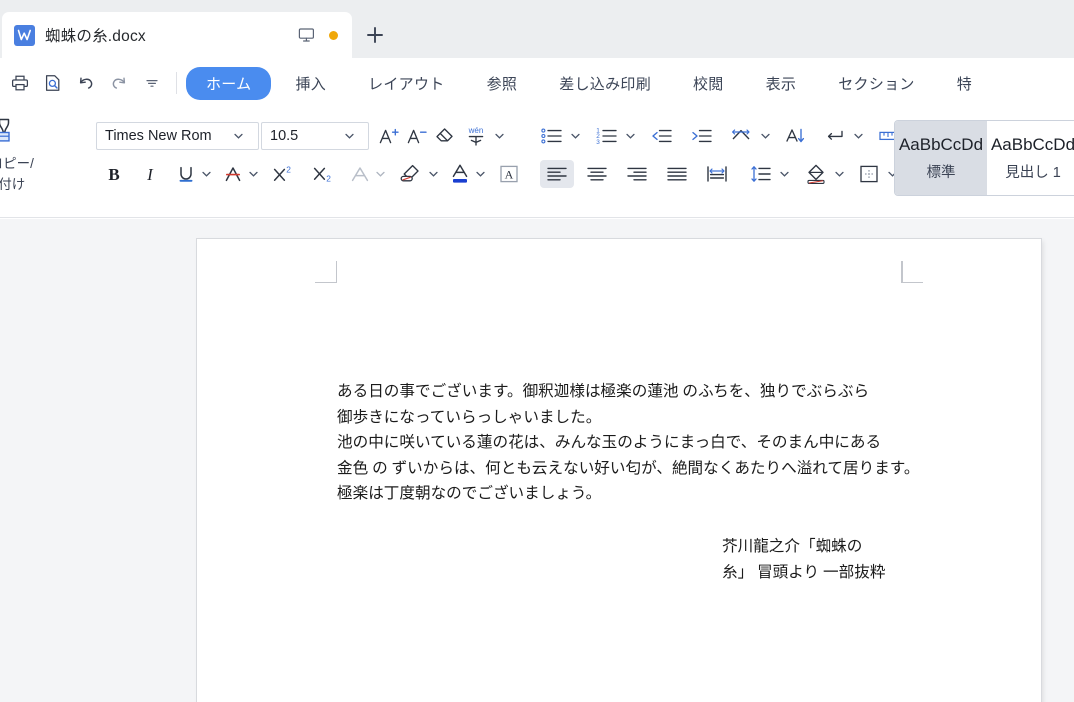  Describe the element at coordinates (284, 136) in the screenshot. I see `font-size-value: 10.5` at that location.